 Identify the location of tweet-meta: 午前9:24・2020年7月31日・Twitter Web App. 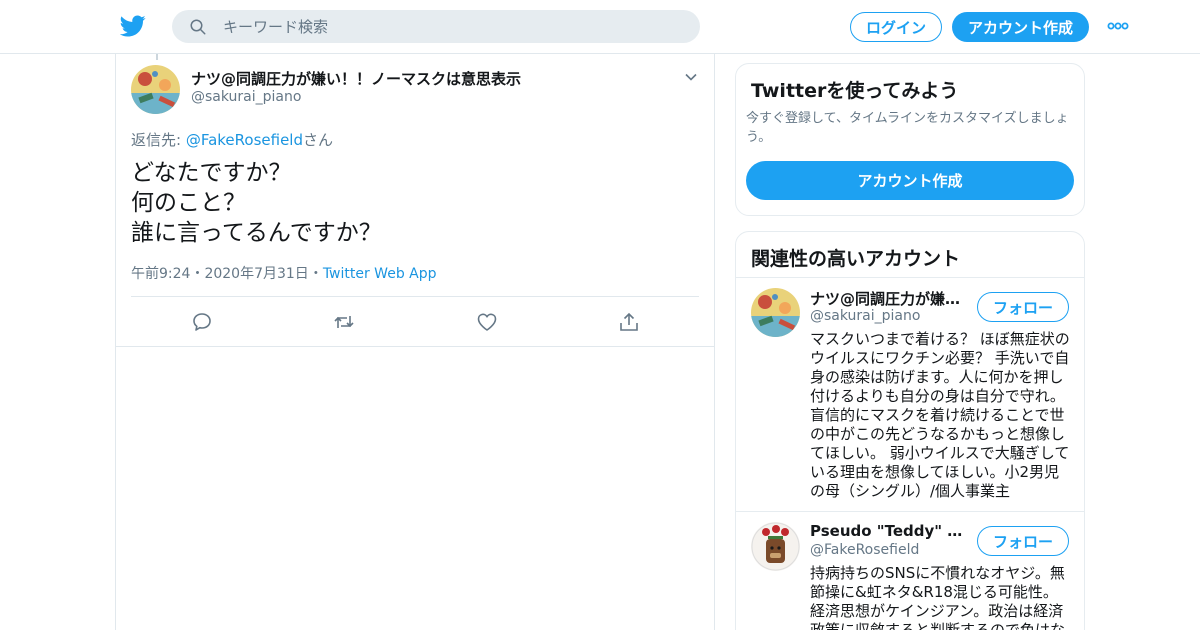
(284, 273).